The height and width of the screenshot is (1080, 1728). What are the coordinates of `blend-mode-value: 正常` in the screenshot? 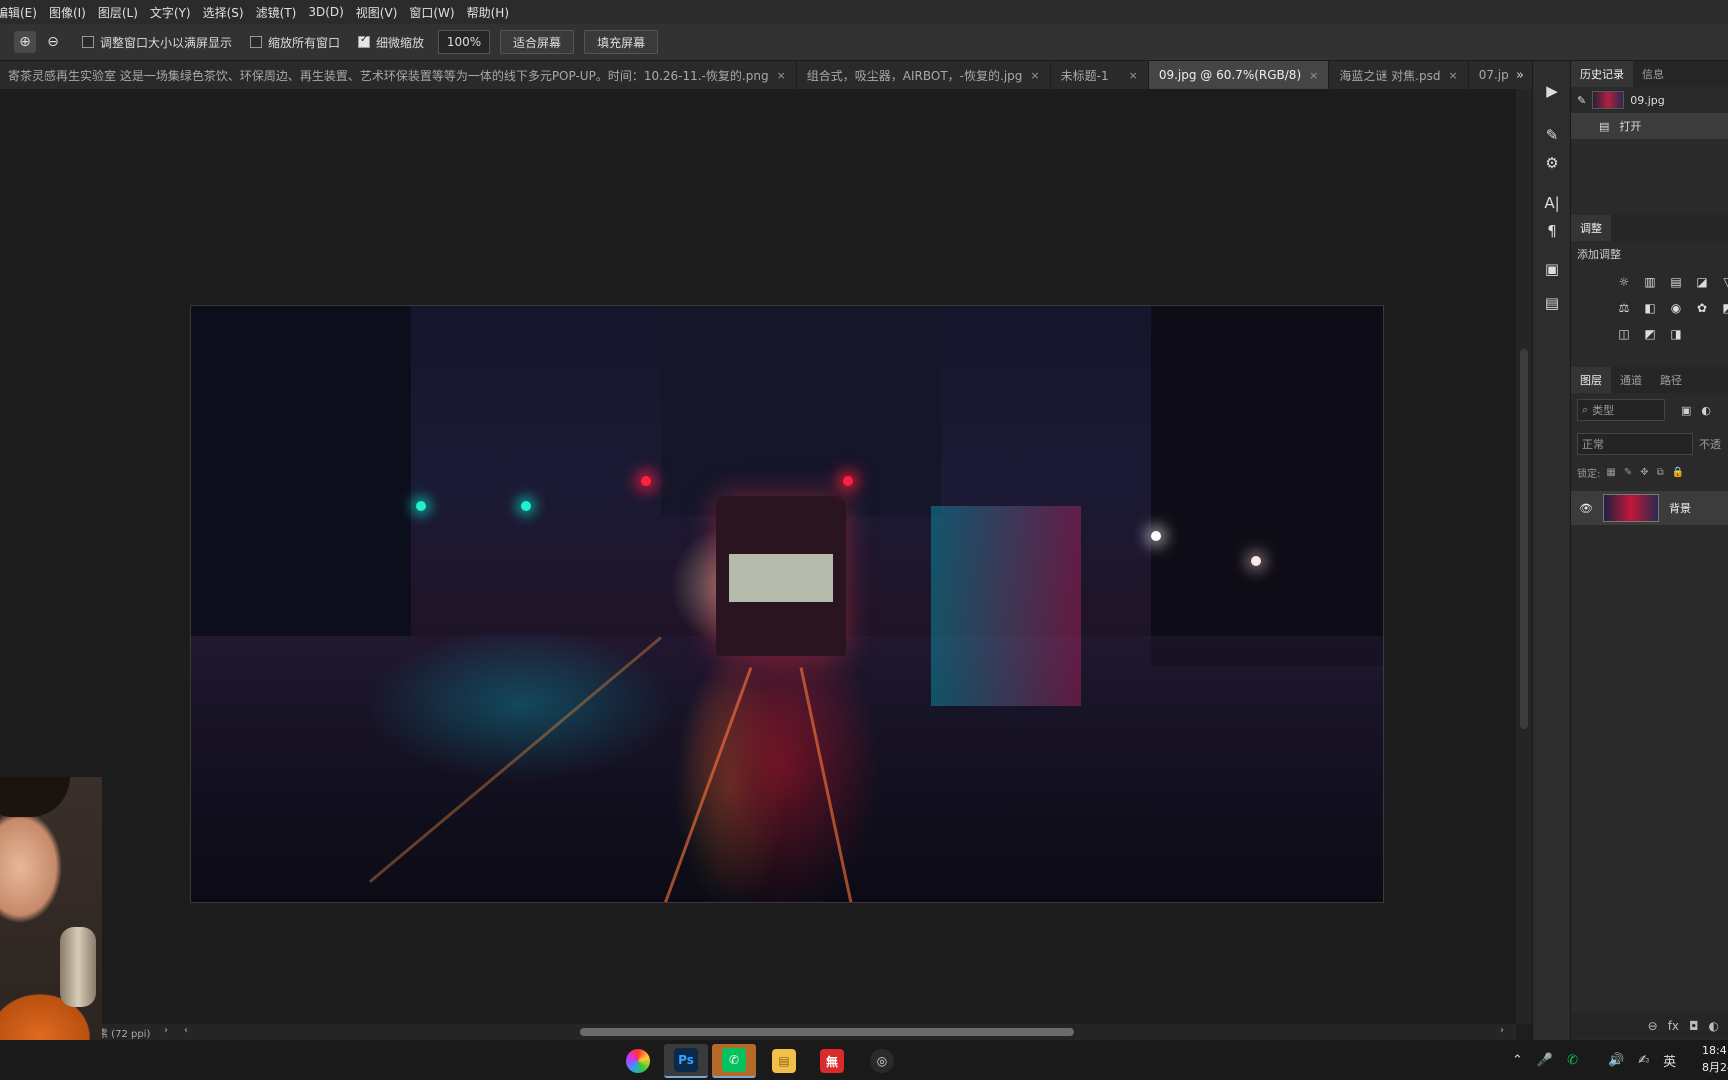 It's located at (1593, 444).